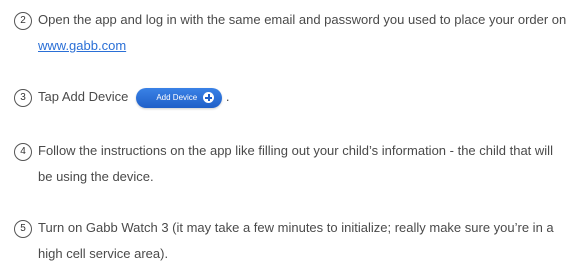 Image resolution: width=580 pixels, height=267 pixels. What do you see at coordinates (303, 97) in the screenshot?
I see `step-3-text: Tap Add Device Add Device .` at bounding box center [303, 97].